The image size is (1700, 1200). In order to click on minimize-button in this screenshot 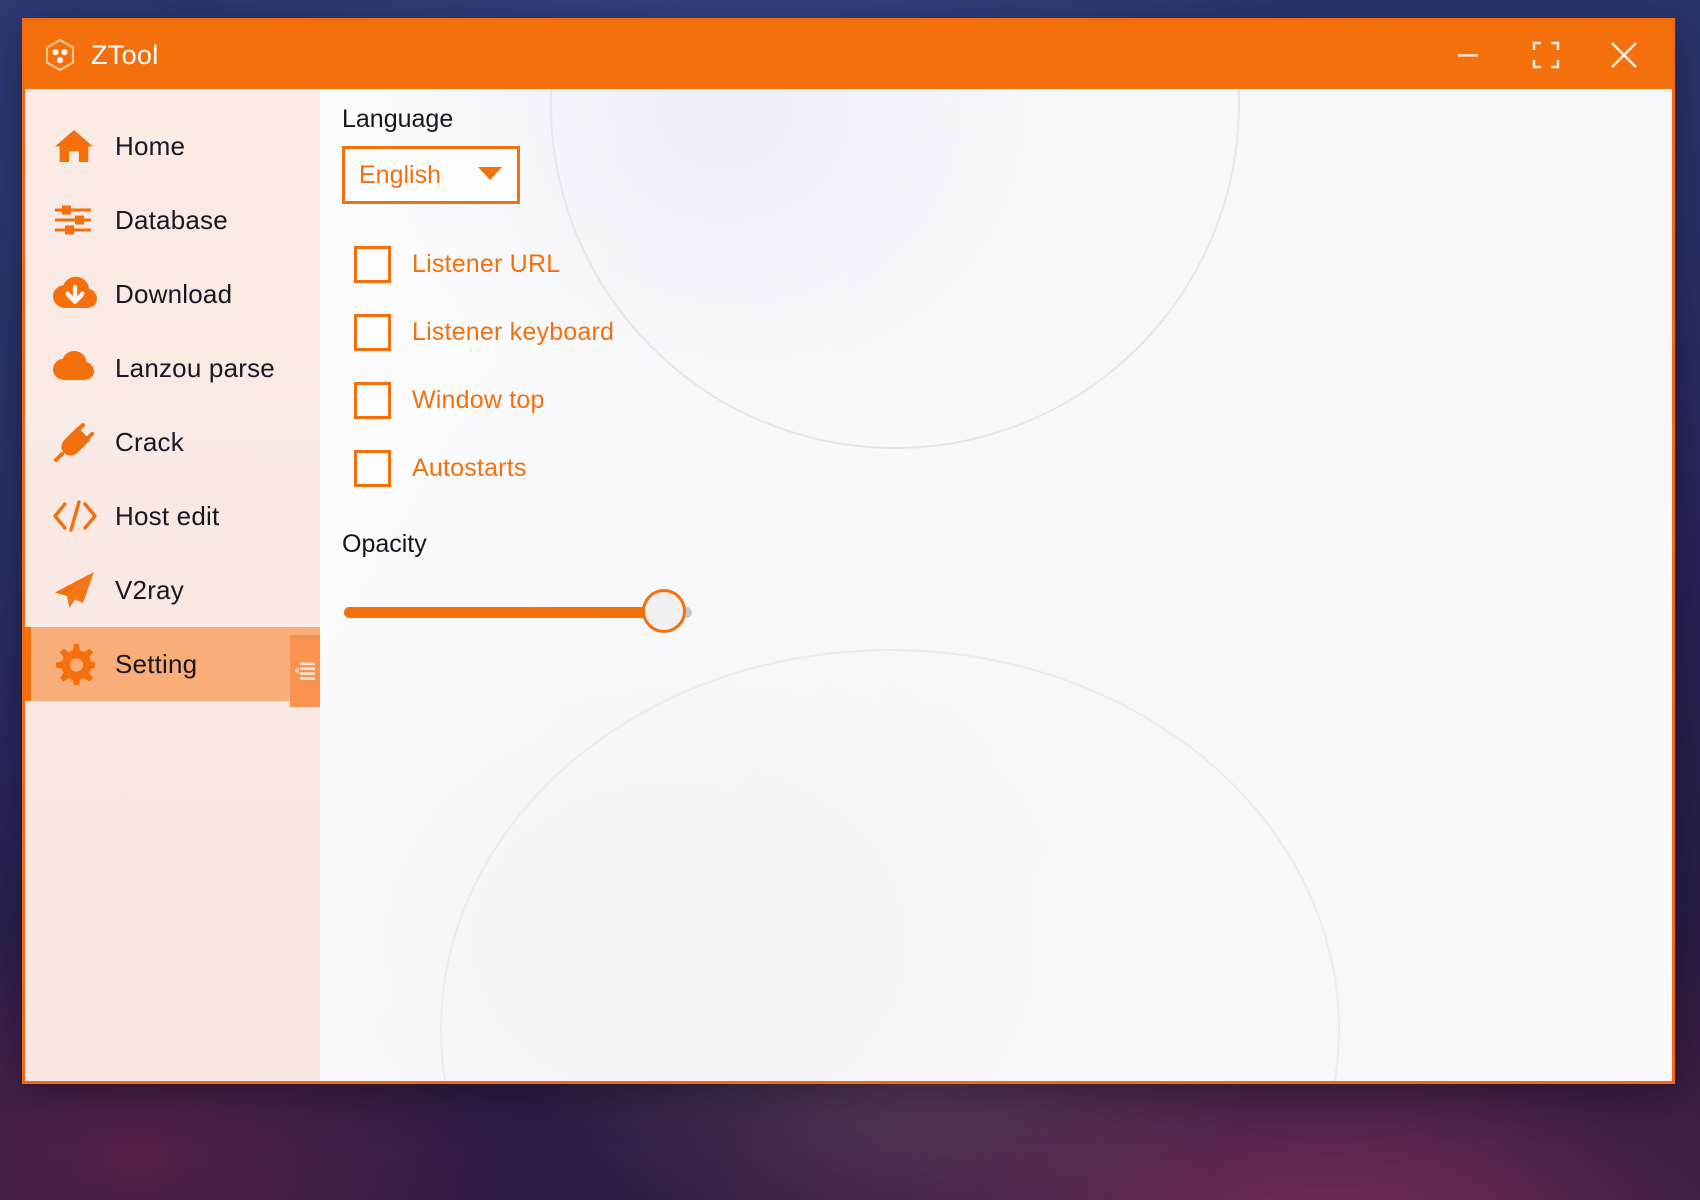, I will do `click(1468, 55)`.